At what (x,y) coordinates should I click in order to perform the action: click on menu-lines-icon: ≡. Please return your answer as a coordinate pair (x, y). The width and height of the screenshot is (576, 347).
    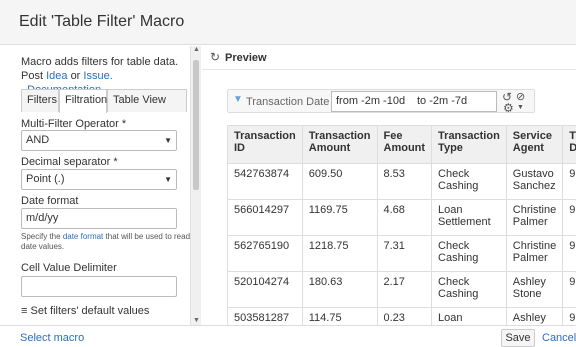
    Looking at the image, I should click on (24, 311).